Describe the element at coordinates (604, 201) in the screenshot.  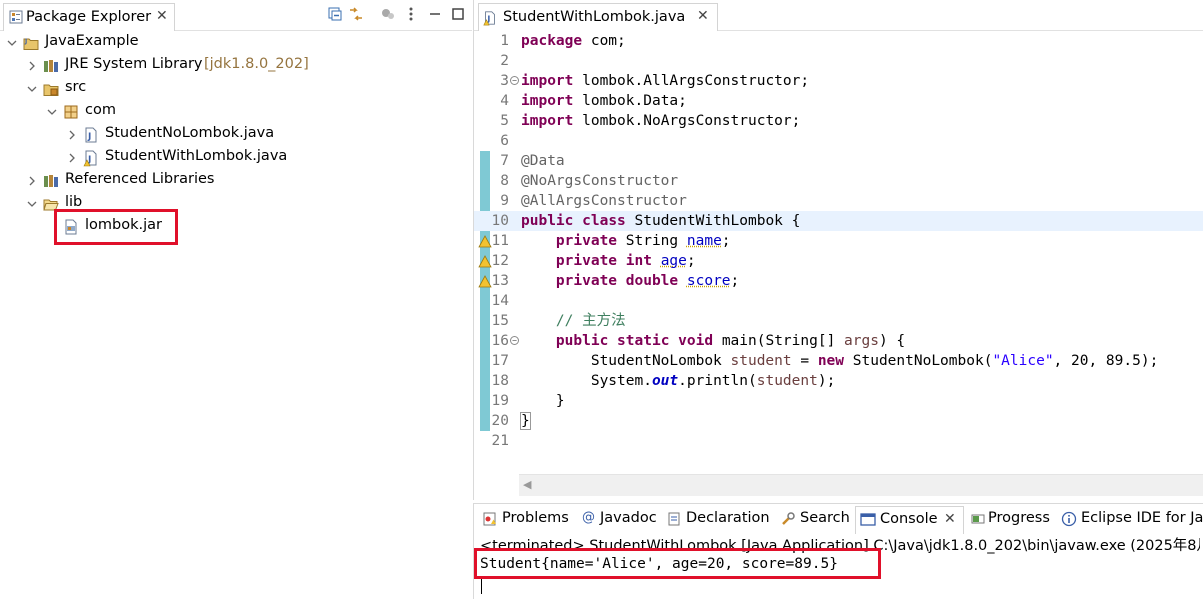
I see `code-line-text: @AllArgsConstructor` at that location.